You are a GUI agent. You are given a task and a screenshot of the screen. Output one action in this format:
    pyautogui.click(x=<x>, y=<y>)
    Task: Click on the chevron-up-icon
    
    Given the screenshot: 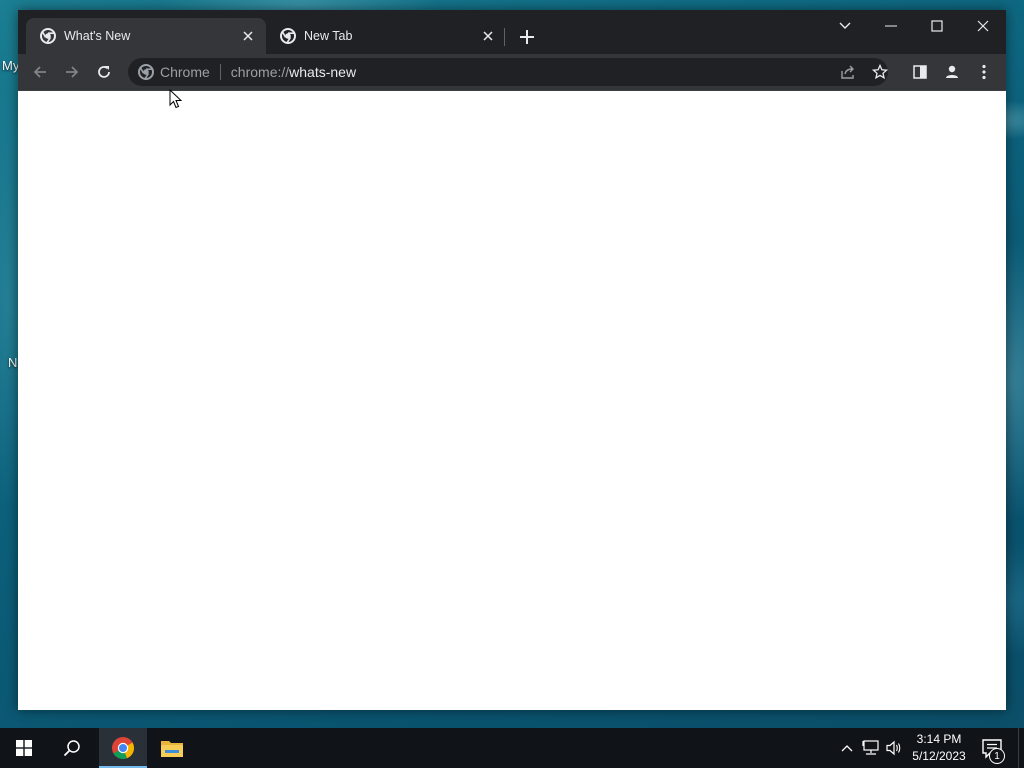 What is the action you would take?
    pyautogui.click(x=847, y=748)
    